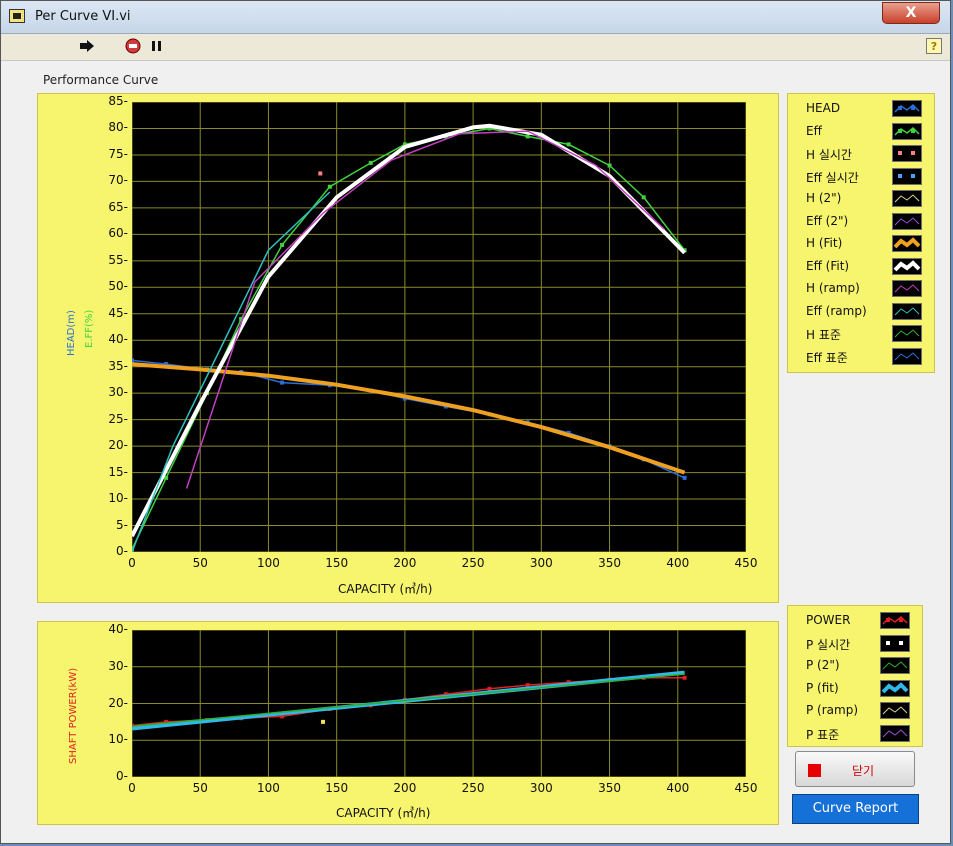  I want to click on legend-item: H (ramp), so click(861, 289).